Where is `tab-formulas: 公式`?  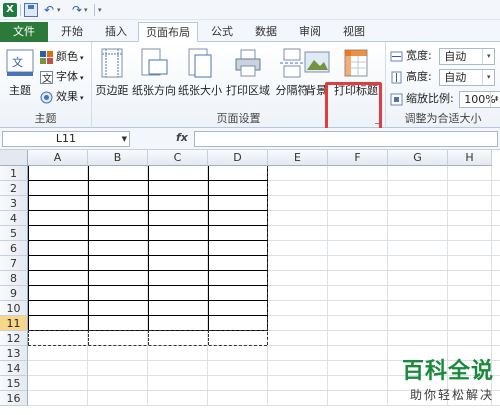 tab-formulas: 公式 is located at coordinates (222, 32).